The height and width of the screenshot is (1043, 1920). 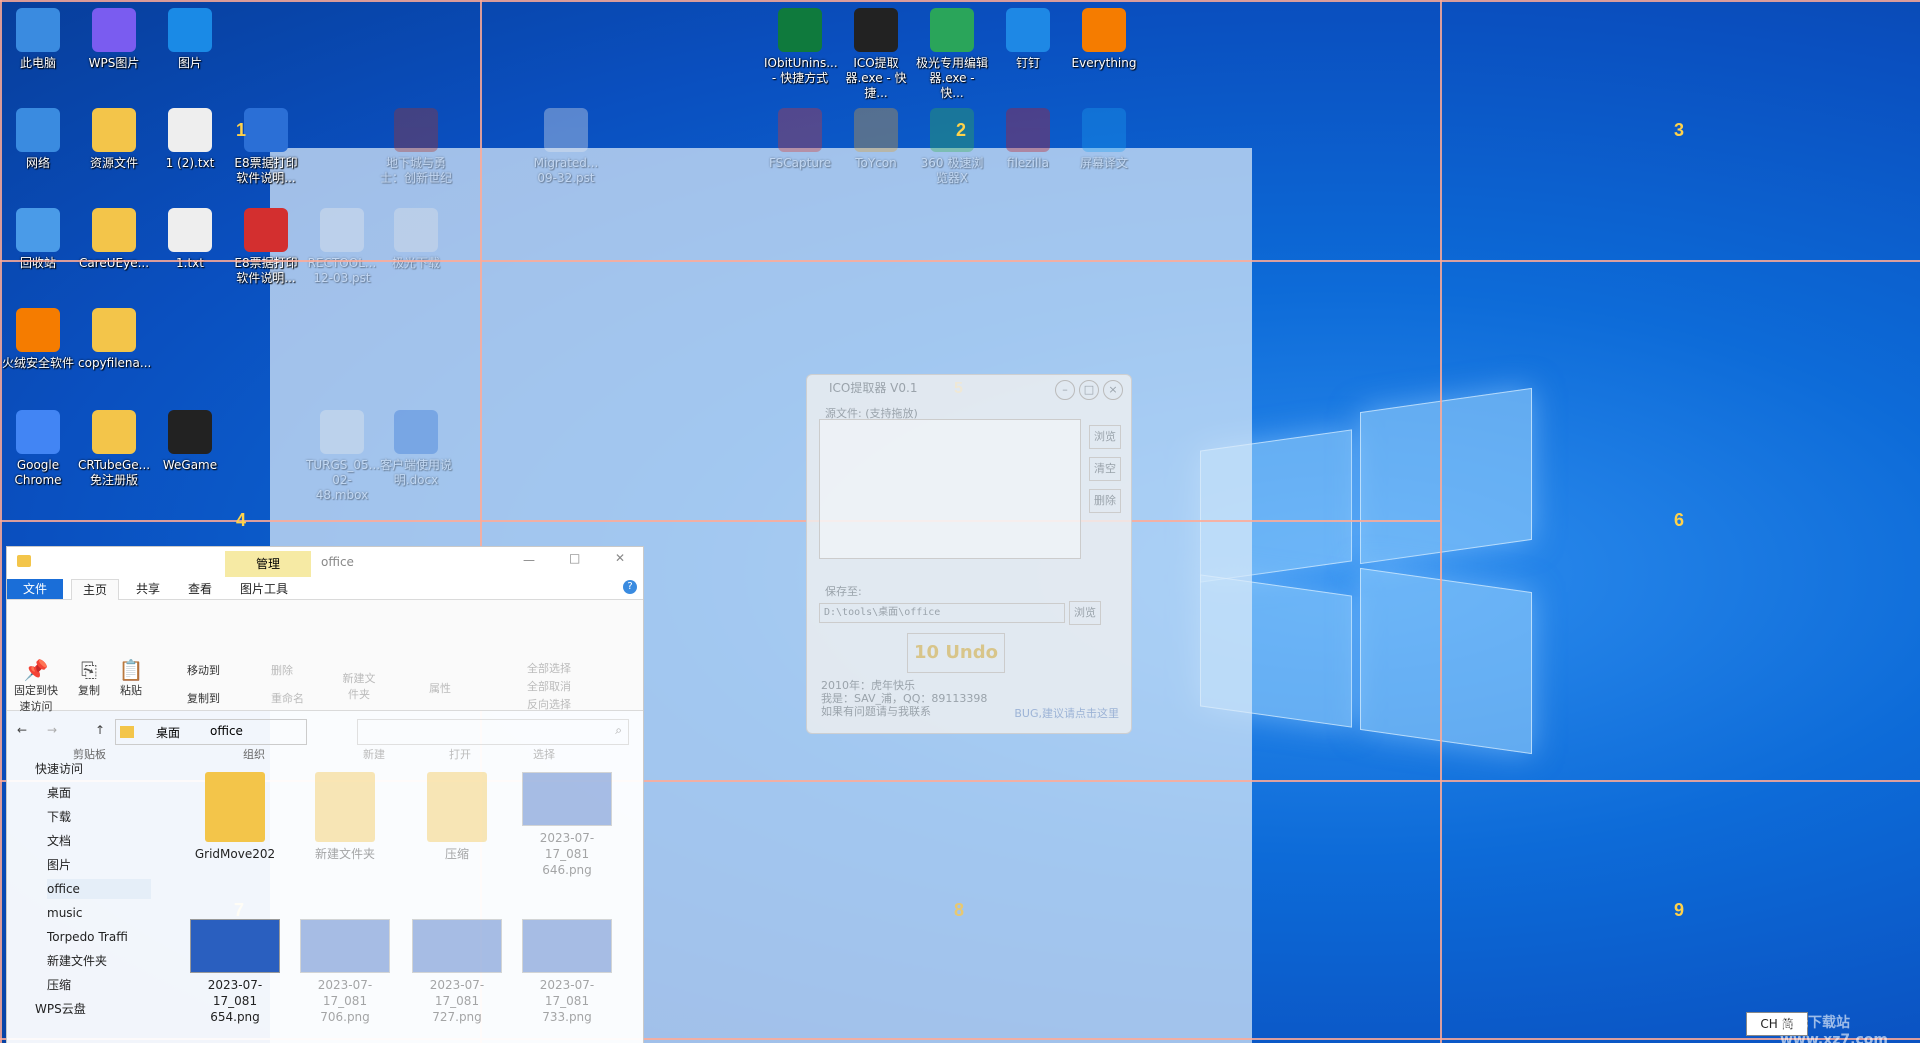 I want to click on invert-selection-button: 反向选择, so click(x=549, y=704).